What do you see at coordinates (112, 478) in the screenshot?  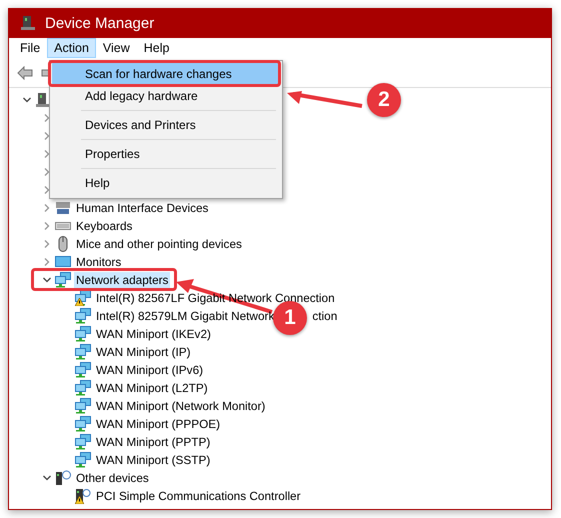 I see `tree-item: Other devices` at bounding box center [112, 478].